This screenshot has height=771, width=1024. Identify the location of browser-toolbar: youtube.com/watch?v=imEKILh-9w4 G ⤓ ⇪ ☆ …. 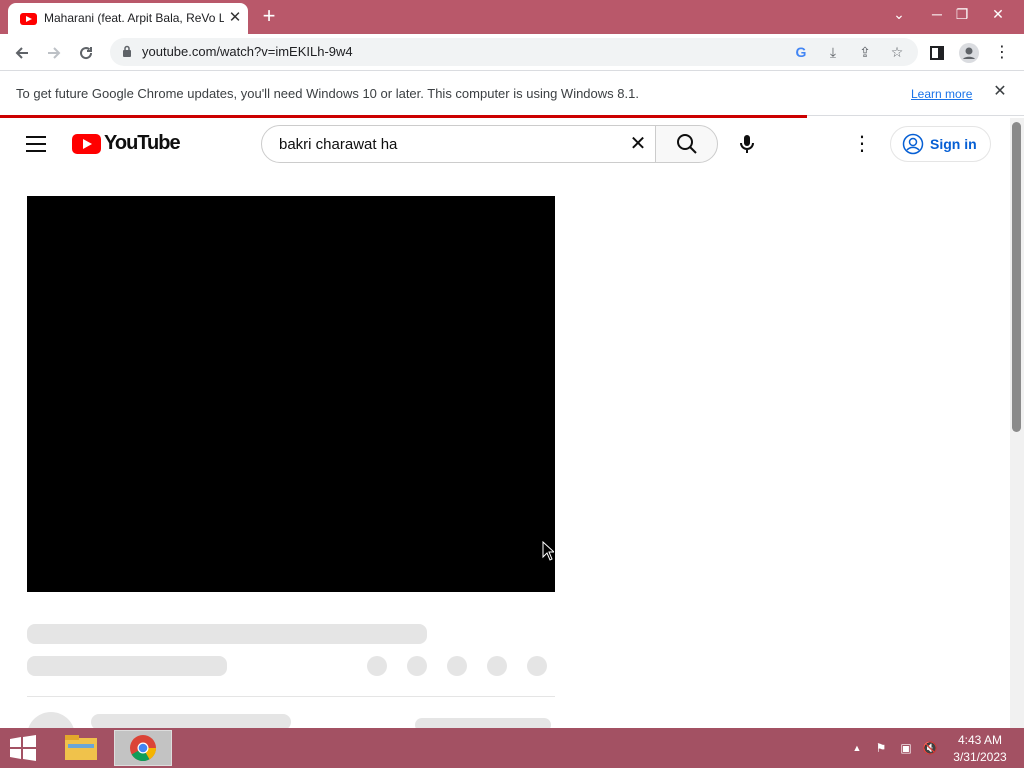
(512, 52).